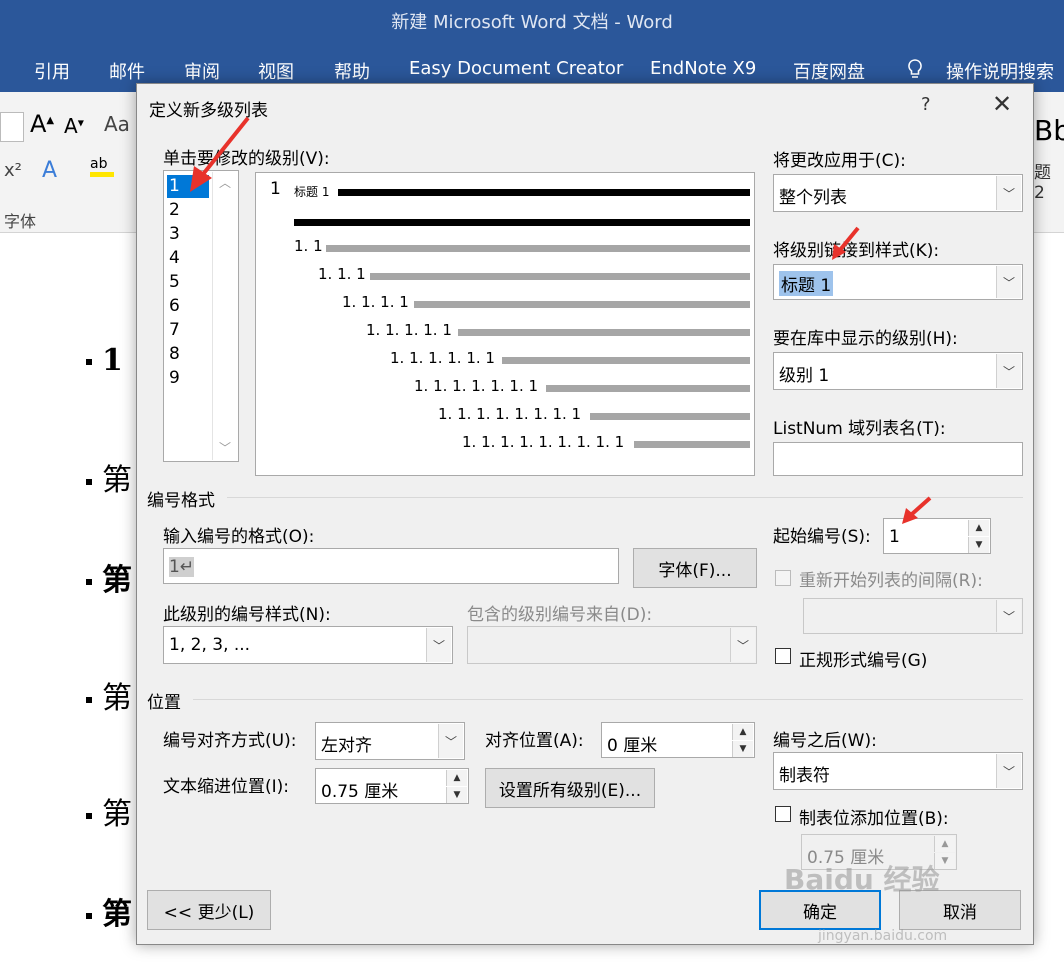  I want to click on add-tab-stop-label: 制表位添加位置(B):, so click(874, 819).